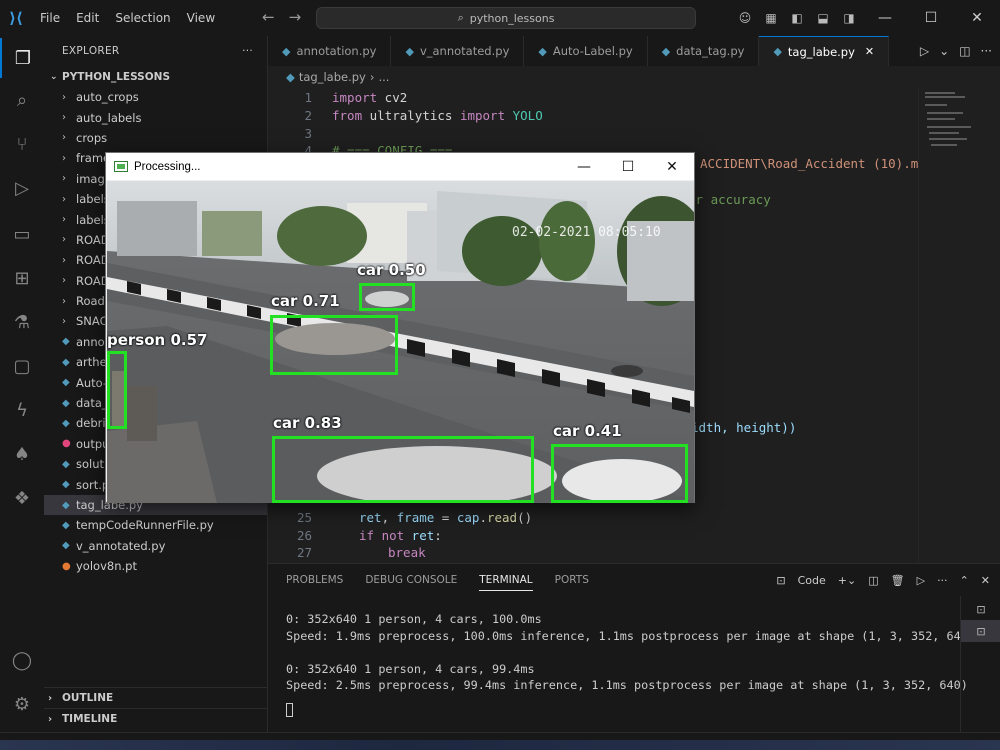  Describe the element at coordinates (944, 51) in the screenshot. I see `chevron-down-icon: ⌄` at that location.